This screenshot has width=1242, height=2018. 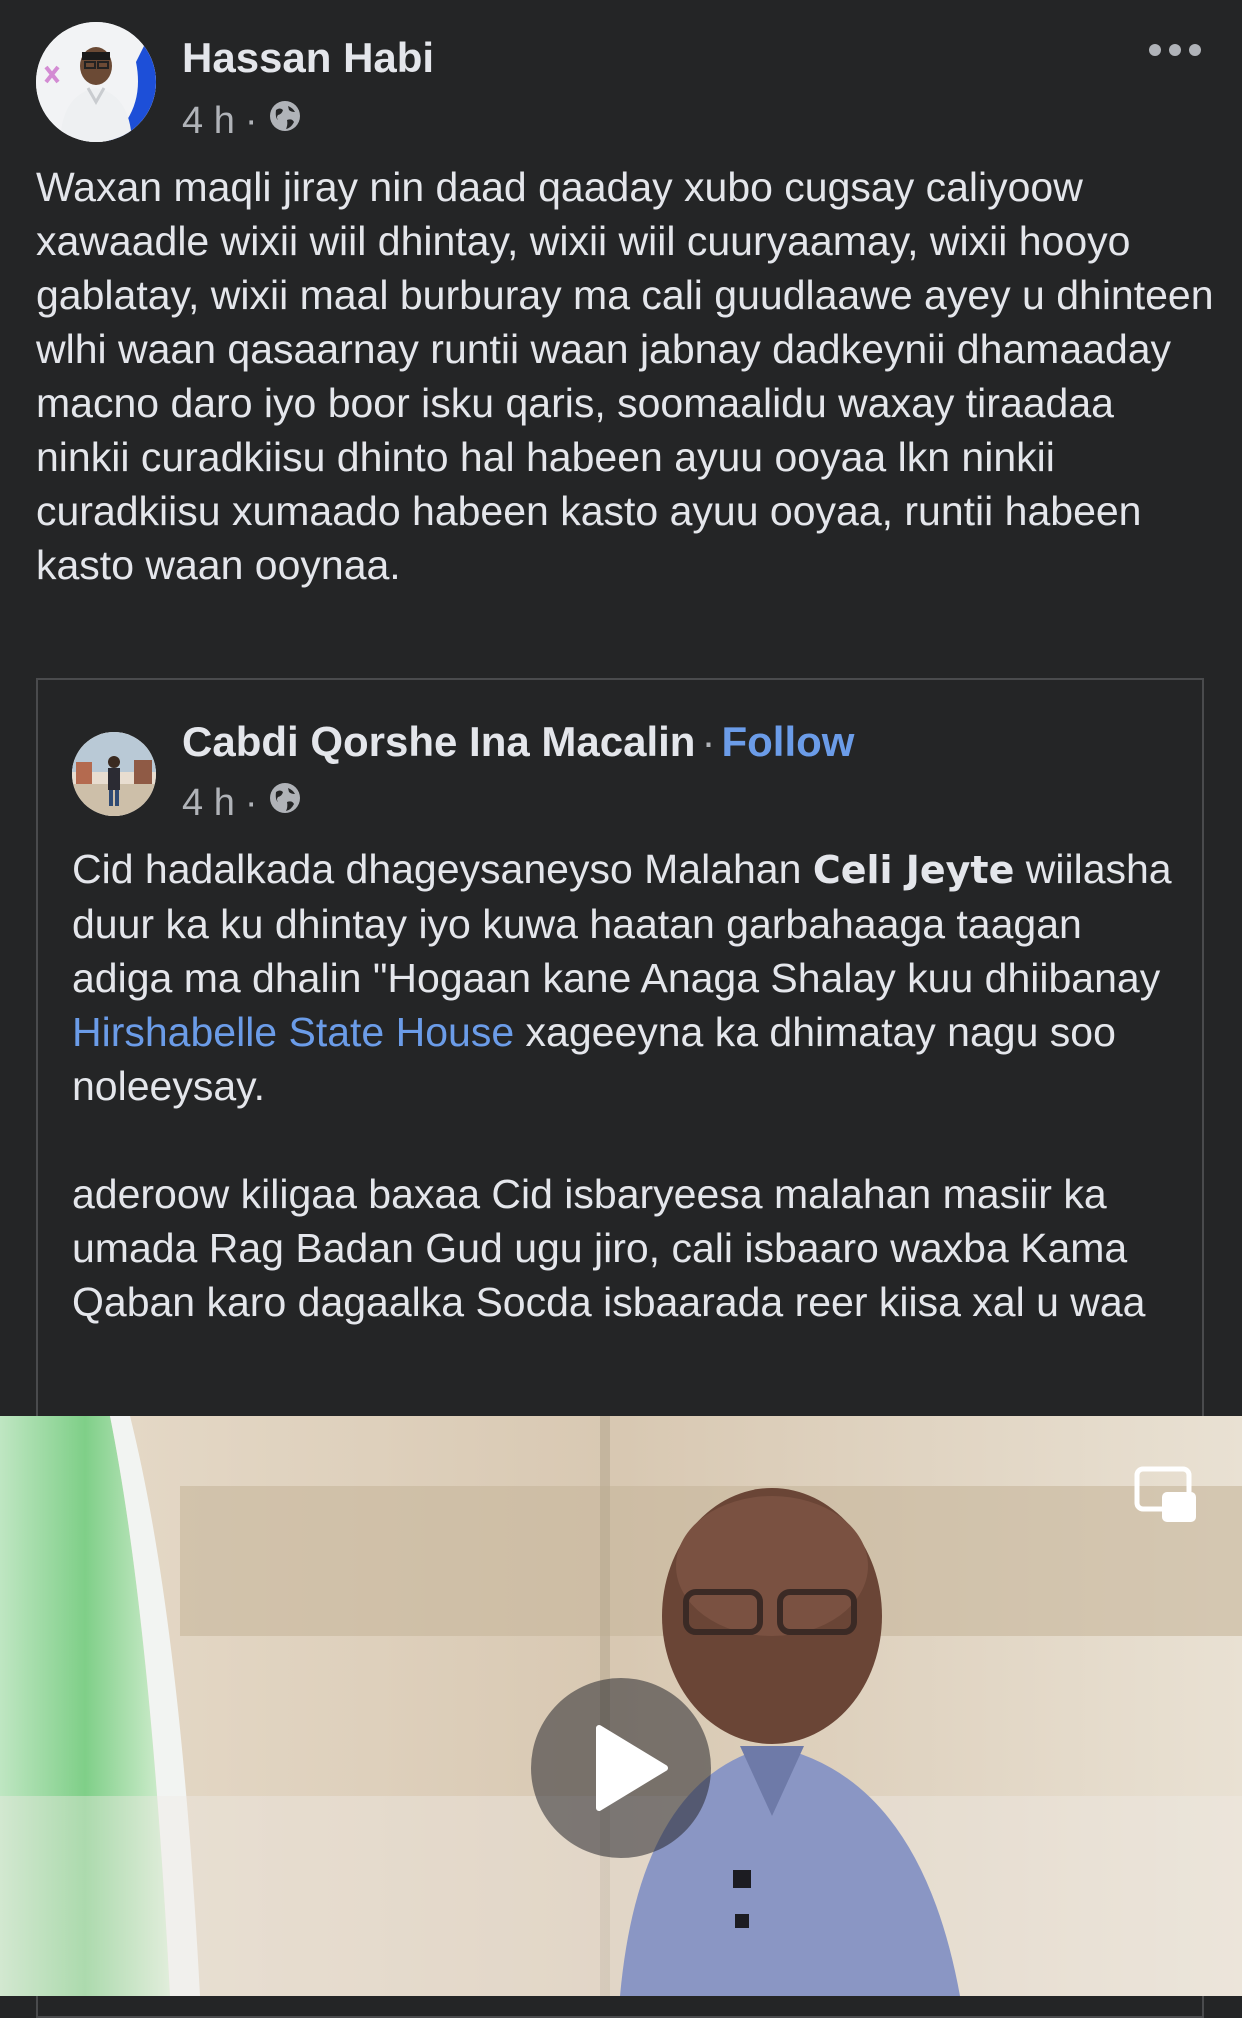 I want to click on post-time: 4 h, so click(x=208, y=121).